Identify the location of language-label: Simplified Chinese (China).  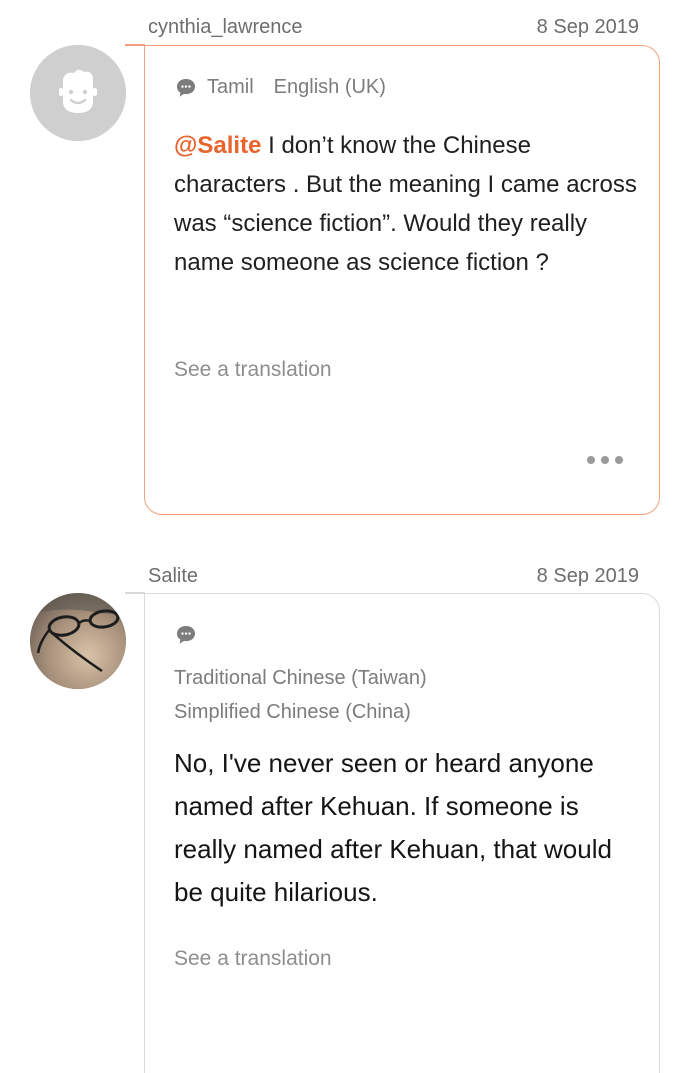
(292, 712).